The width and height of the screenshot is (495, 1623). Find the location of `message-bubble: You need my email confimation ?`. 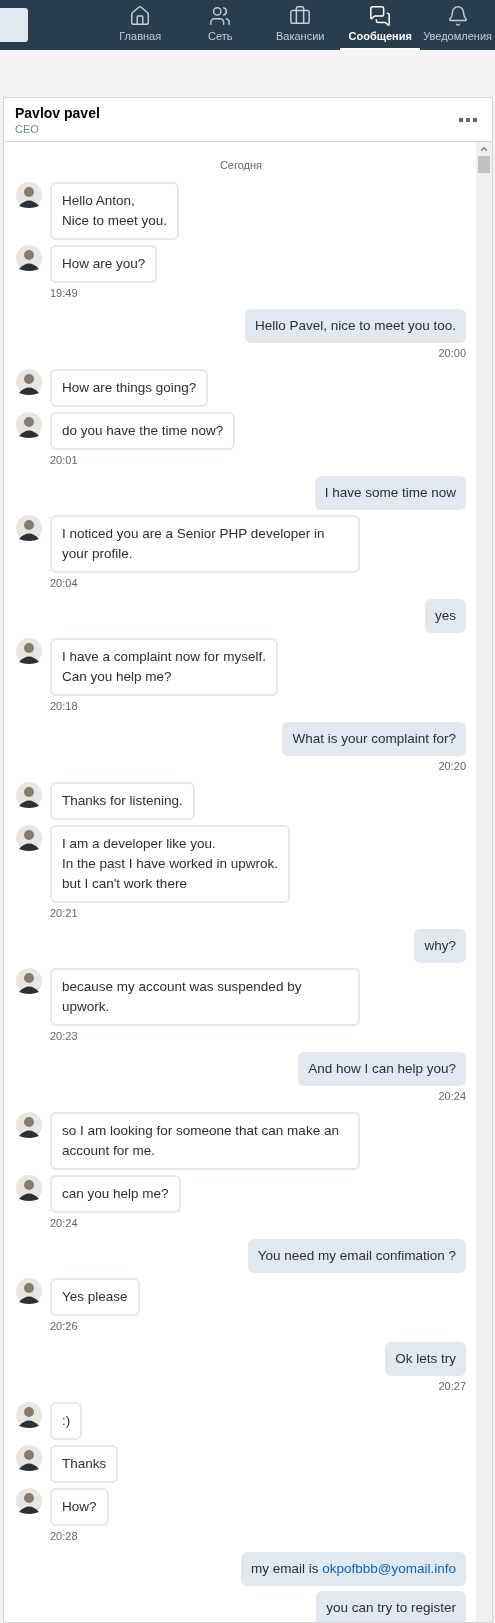

message-bubble: You need my email confimation ? is located at coordinates (356, 1256).